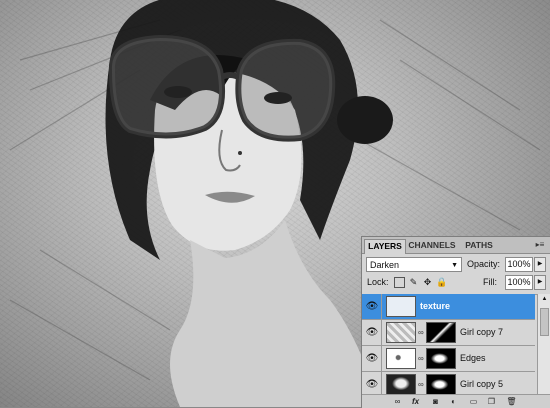  I want to click on lock-all-icon: 🔒, so click(441, 282).